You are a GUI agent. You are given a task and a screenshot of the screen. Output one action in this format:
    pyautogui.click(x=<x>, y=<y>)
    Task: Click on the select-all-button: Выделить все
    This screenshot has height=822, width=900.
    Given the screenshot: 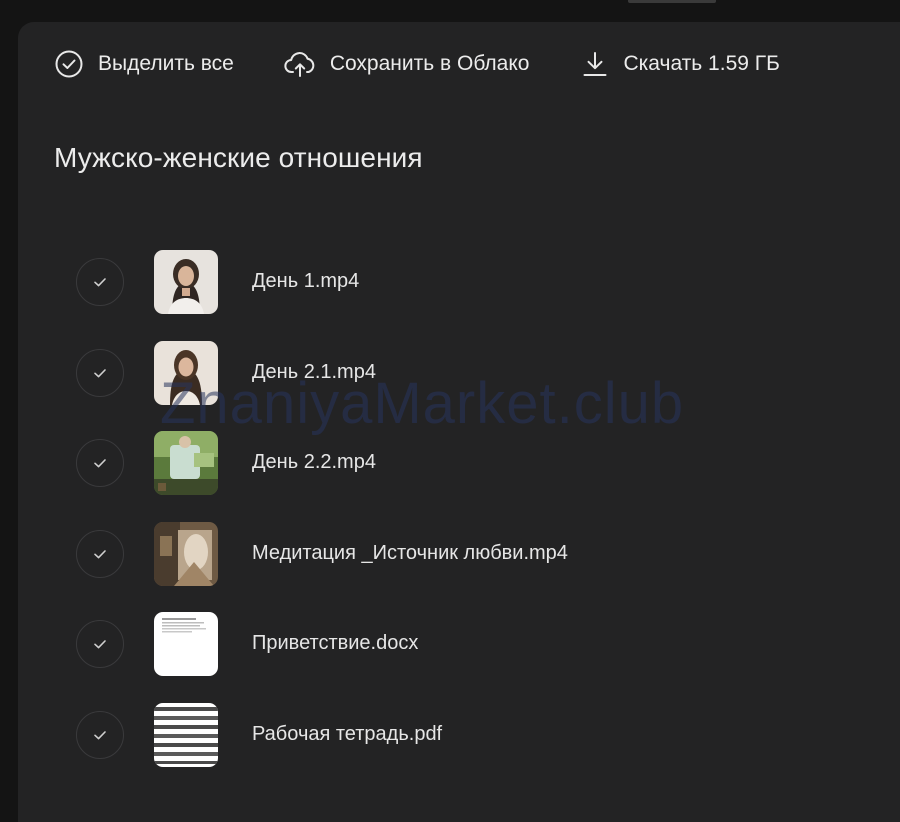 What is the action you would take?
    pyautogui.click(x=144, y=64)
    